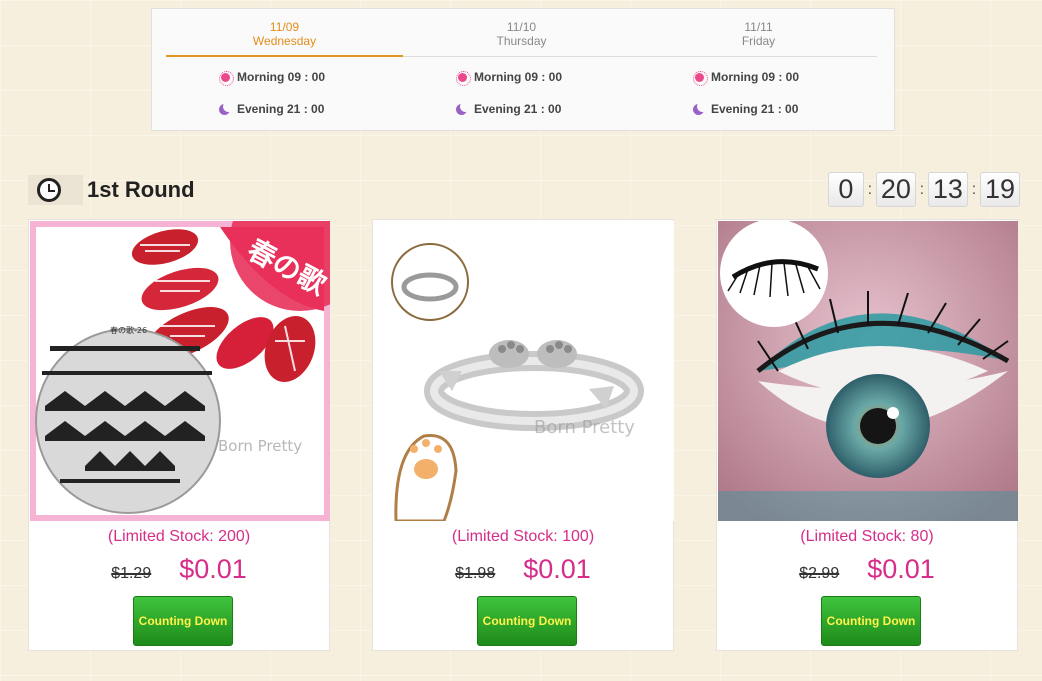 This screenshot has height=681, width=1042. I want to click on morning-slot-thursday: Morning 09 : 00, so click(509, 78).